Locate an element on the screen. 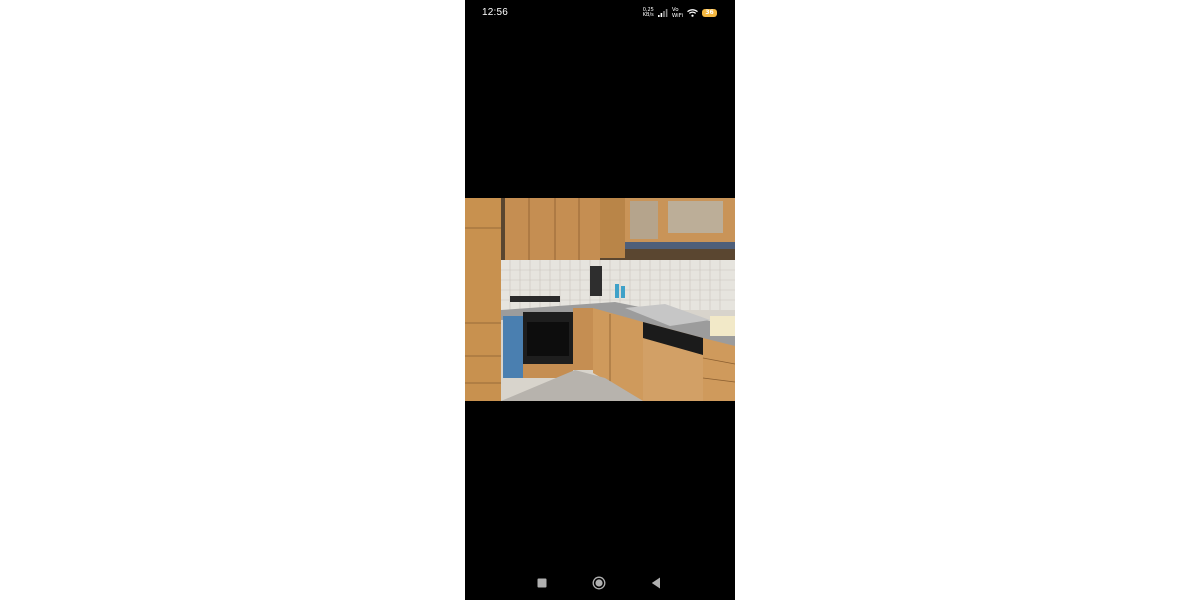 The height and width of the screenshot is (600, 1200). status-time: 12:56 is located at coordinates (495, 12).